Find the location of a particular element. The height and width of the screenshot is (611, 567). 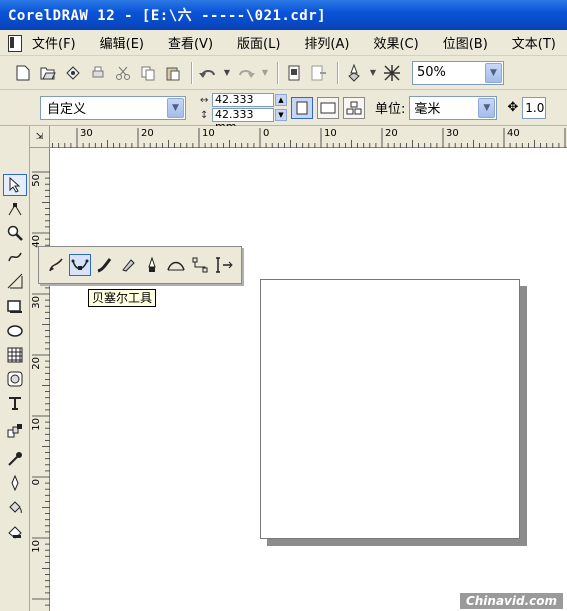

units-value: 毫米 is located at coordinates (427, 109).